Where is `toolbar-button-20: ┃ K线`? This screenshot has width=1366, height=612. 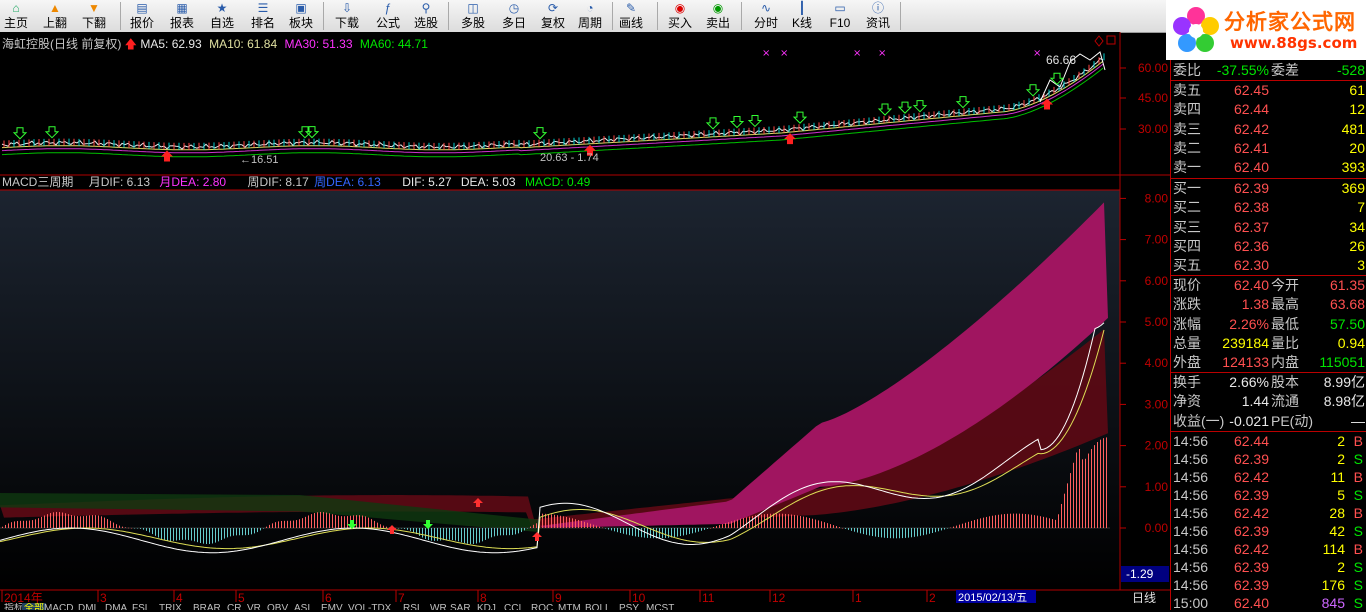 toolbar-button-20: ┃ K线 is located at coordinates (802, 16).